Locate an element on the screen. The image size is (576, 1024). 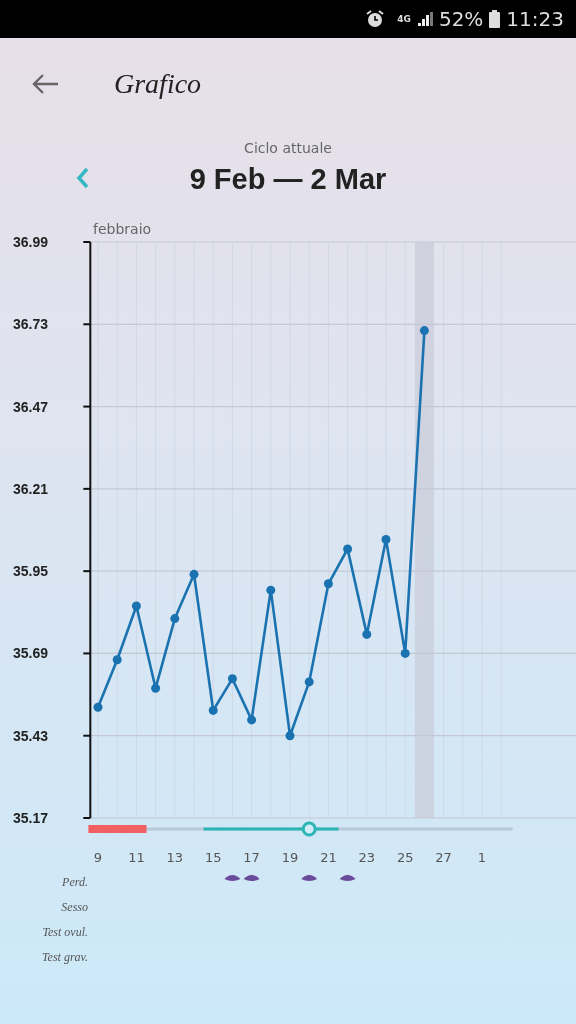
x-axis-label: 17 is located at coordinates (251, 857).